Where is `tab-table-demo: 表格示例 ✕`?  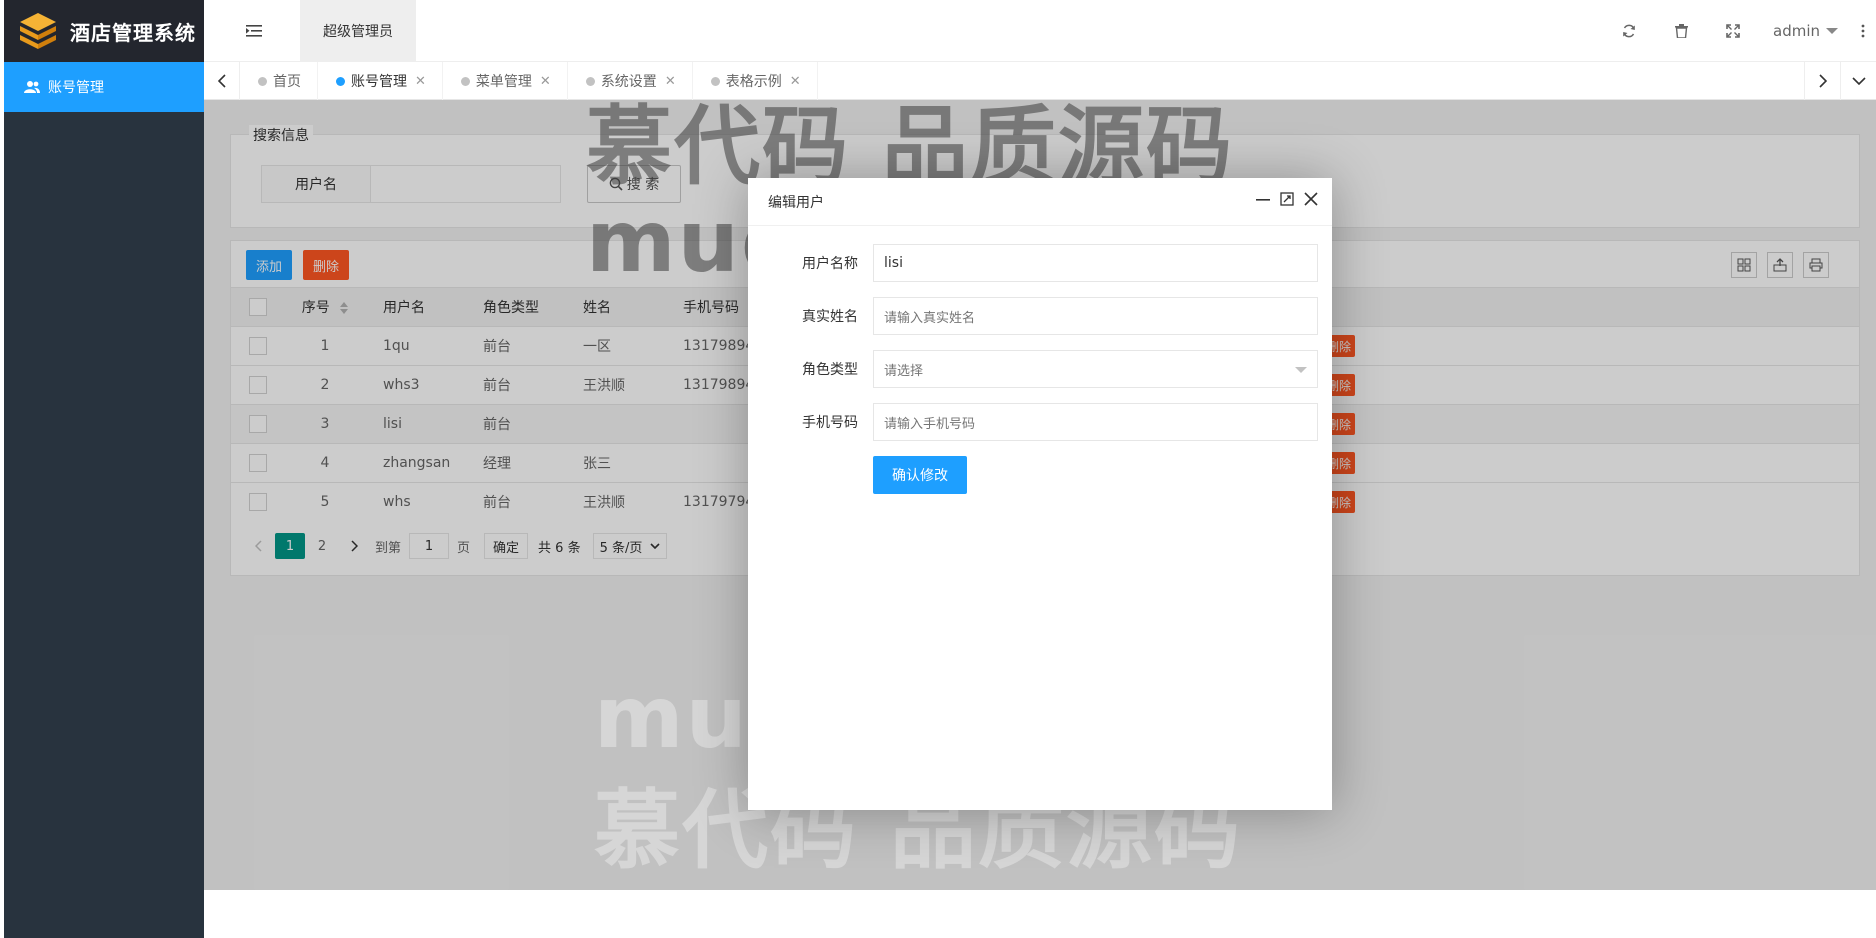 tab-table-demo: 表格示例 ✕ is located at coordinates (755, 81).